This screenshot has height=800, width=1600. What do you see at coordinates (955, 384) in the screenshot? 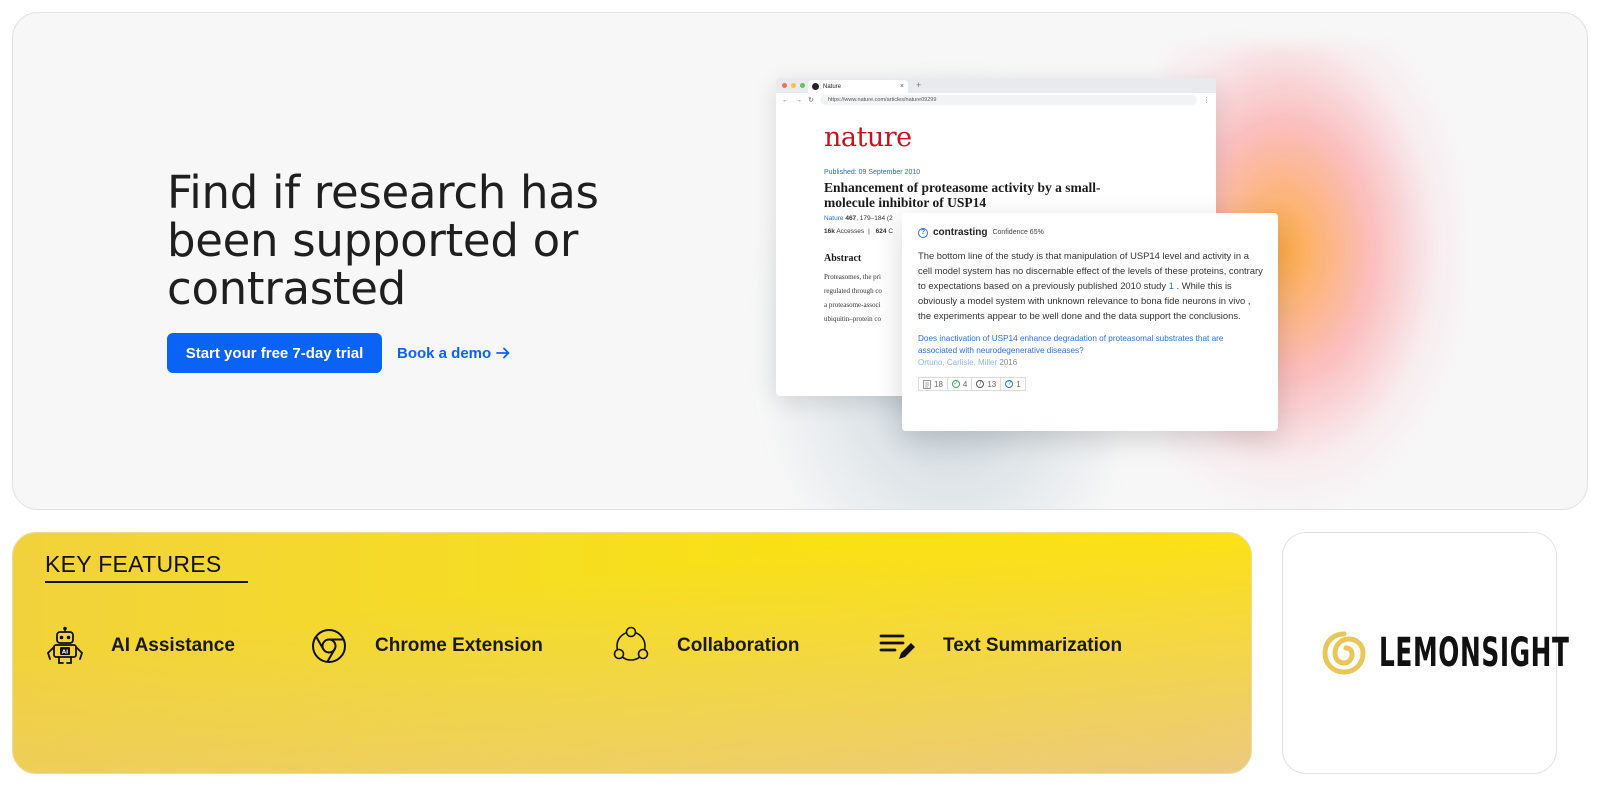
I see `check-icon: ✓` at bounding box center [955, 384].